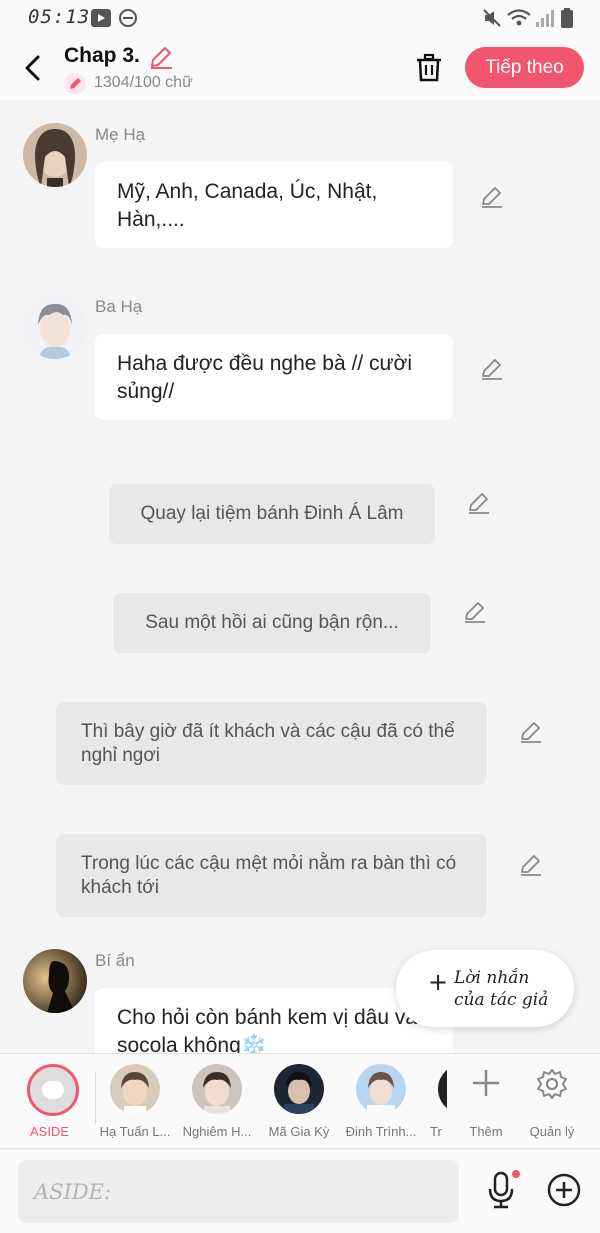 The image size is (600, 1233). Describe the element at coordinates (299, 1131) in the screenshot. I see `character-name: Mã Gia Kỳ` at that location.